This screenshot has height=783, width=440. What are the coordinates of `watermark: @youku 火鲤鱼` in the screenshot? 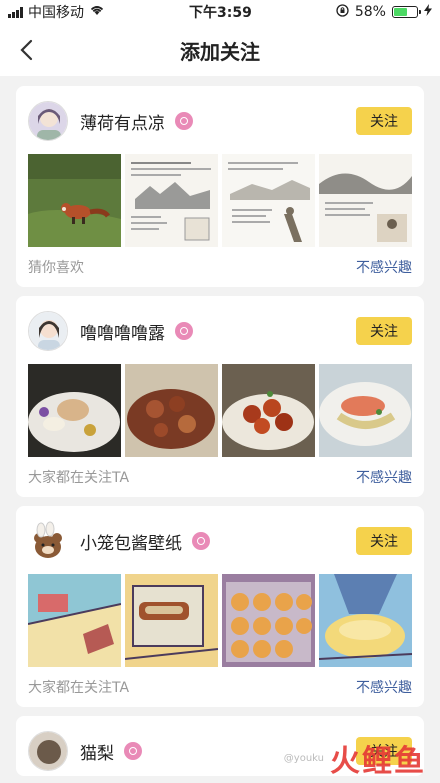 It's located at (355, 758).